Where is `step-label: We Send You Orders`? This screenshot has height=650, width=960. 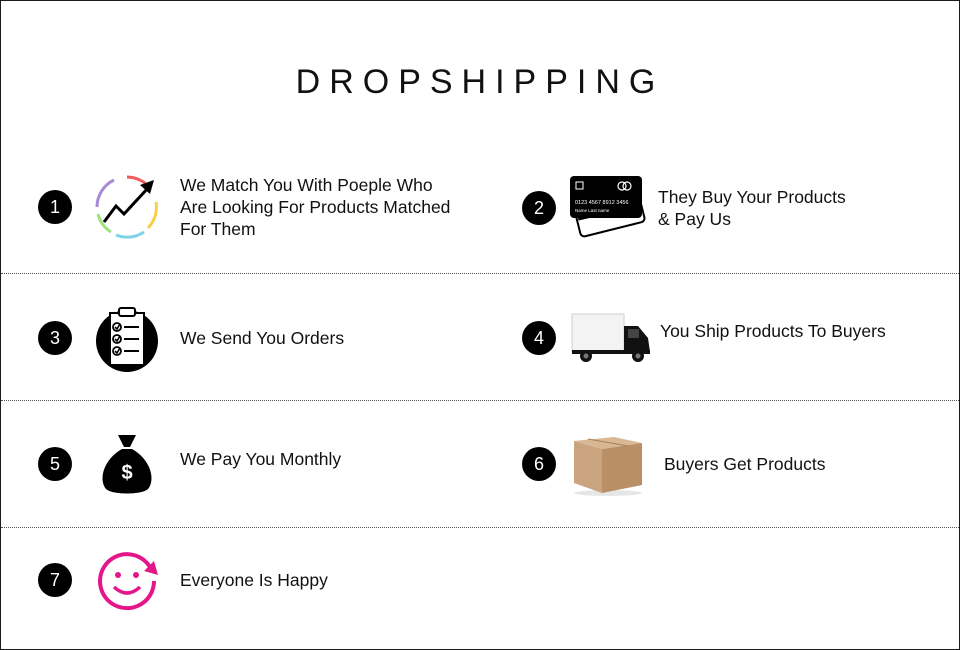
step-label: We Send You Orders is located at coordinates (262, 338).